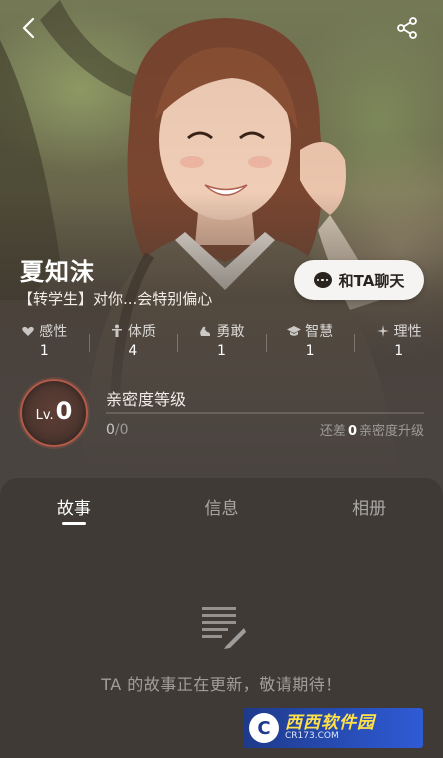 This screenshot has width=443, height=758. What do you see at coordinates (230, 332) in the screenshot?
I see `stat-label: 勇敢` at bounding box center [230, 332].